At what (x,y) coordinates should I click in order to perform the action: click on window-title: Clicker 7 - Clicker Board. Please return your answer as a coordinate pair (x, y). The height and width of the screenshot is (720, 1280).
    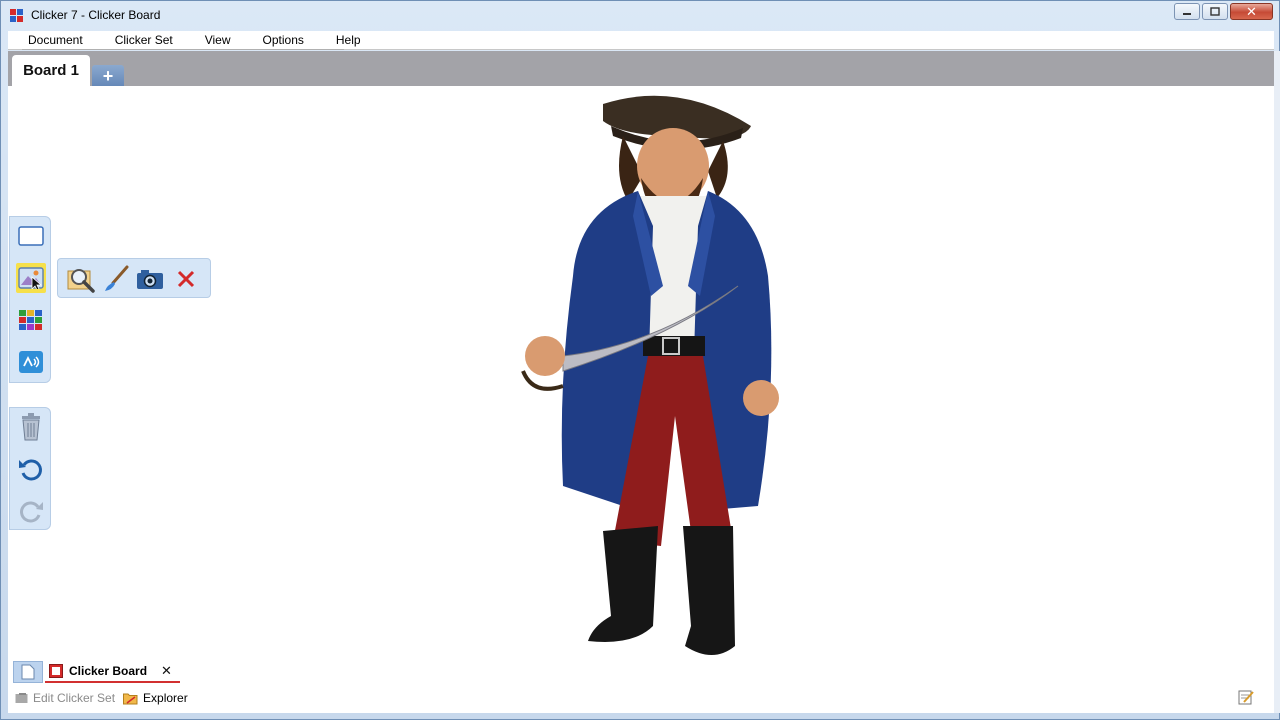
    Looking at the image, I should click on (96, 15).